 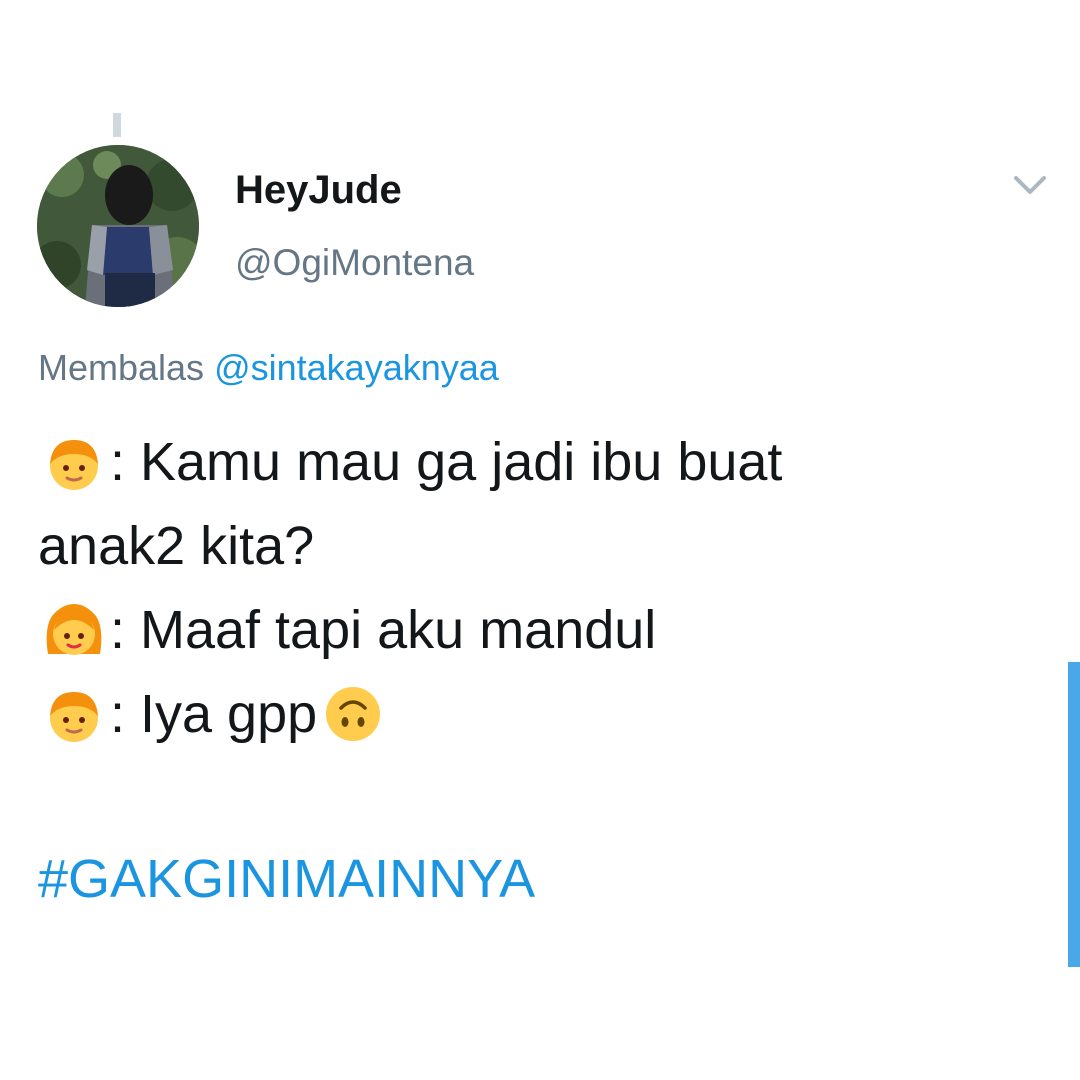 I want to click on thread-connector-line, so click(x=117, y=125).